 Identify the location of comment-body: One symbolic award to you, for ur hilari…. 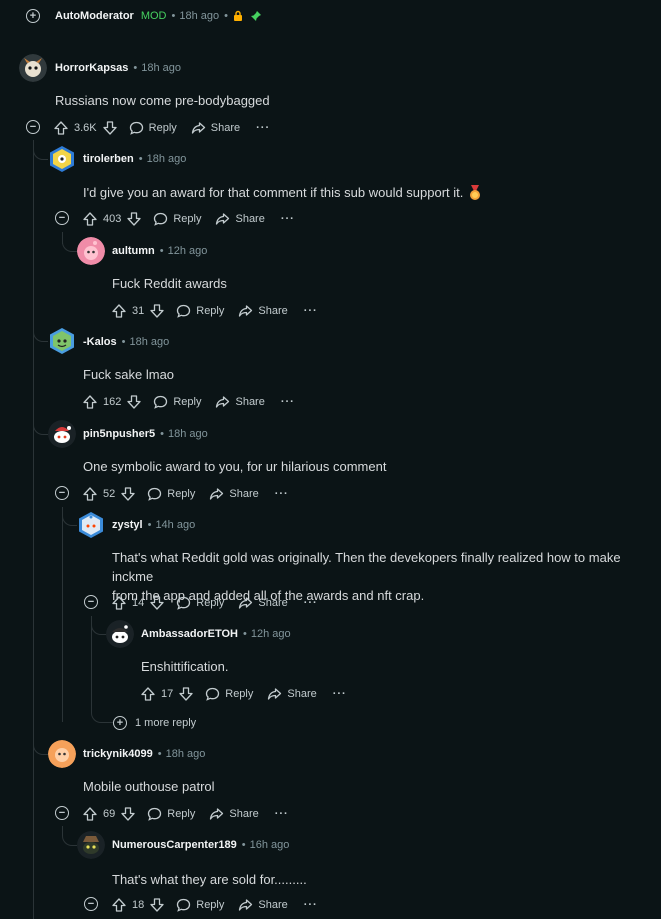
(235, 466).